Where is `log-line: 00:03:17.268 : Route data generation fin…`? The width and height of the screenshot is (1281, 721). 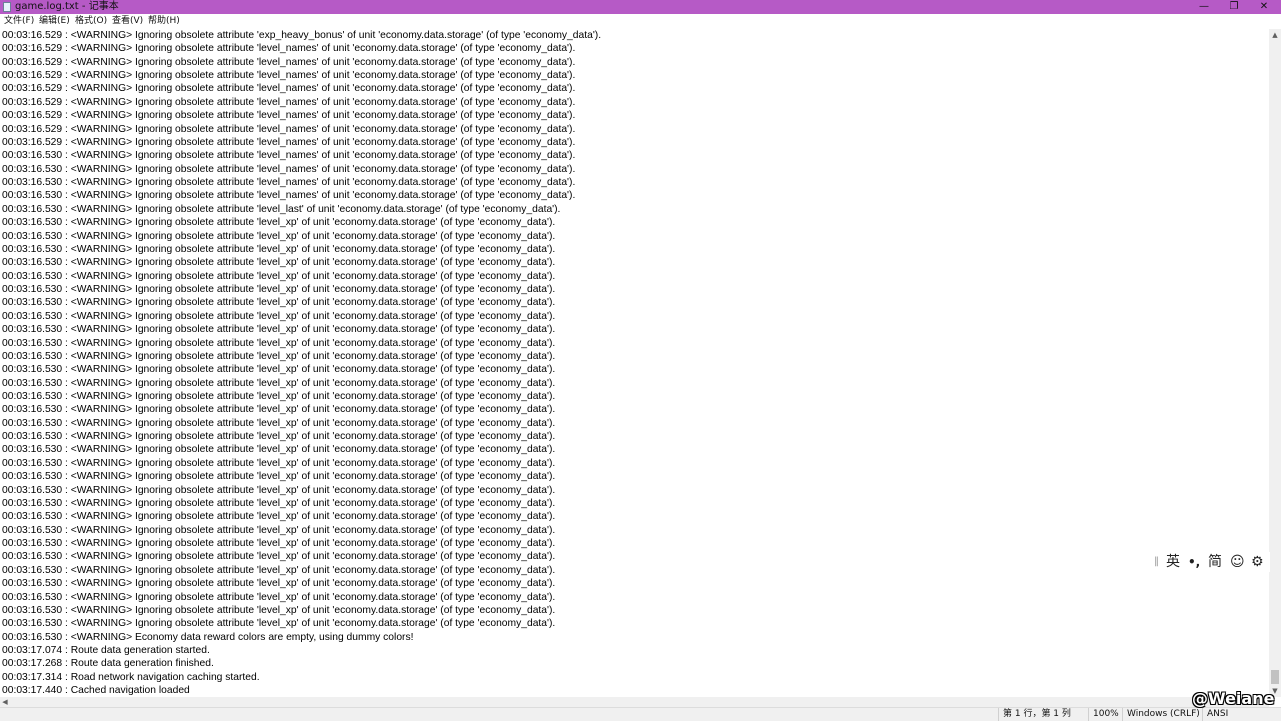
log-line: 00:03:17.268 : Route data generation fin… is located at coordinates (108, 664).